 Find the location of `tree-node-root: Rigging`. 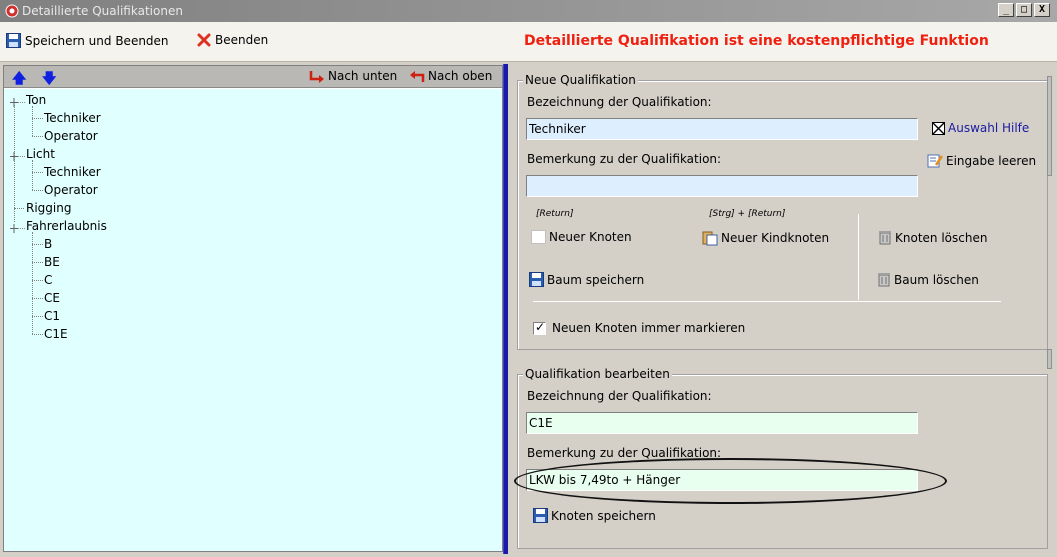

tree-node-root: Rigging is located at coordinates (48, 208).